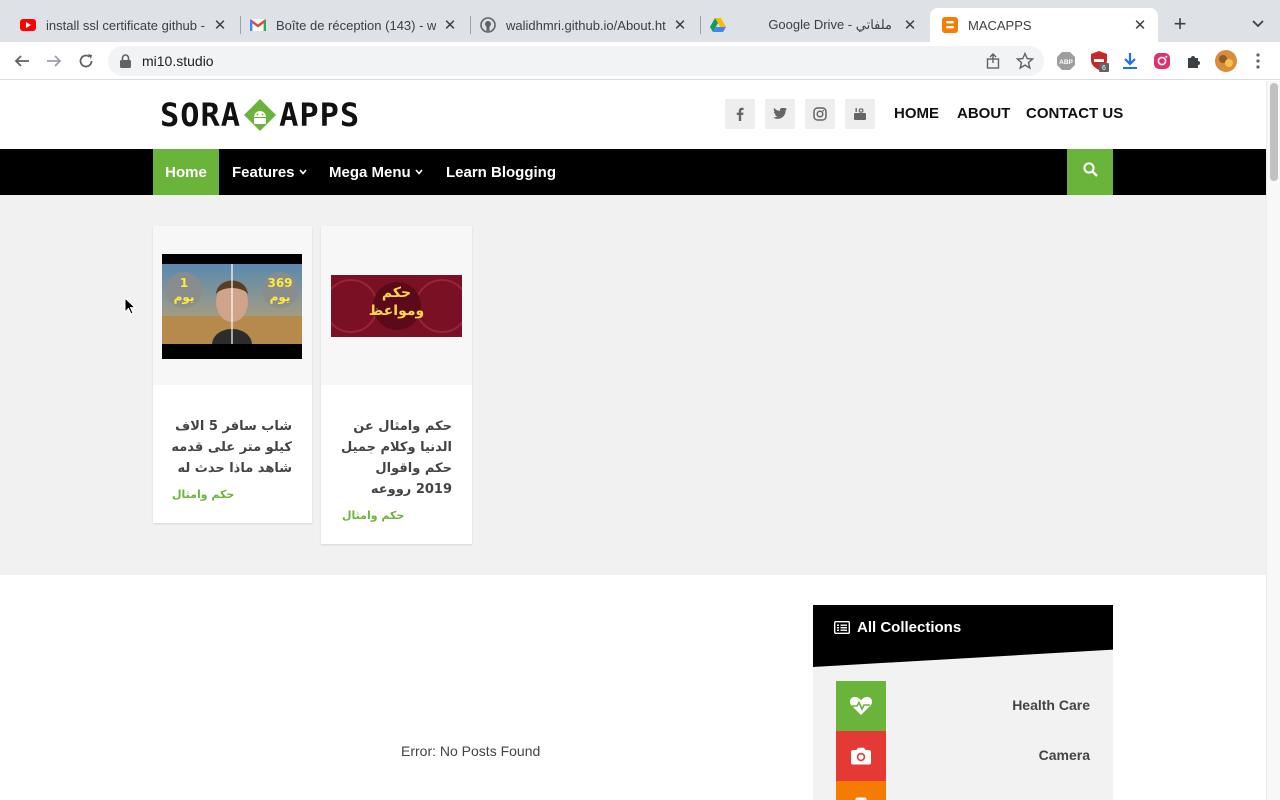  I want to click on collection-item-mobile, so click(963, 790).